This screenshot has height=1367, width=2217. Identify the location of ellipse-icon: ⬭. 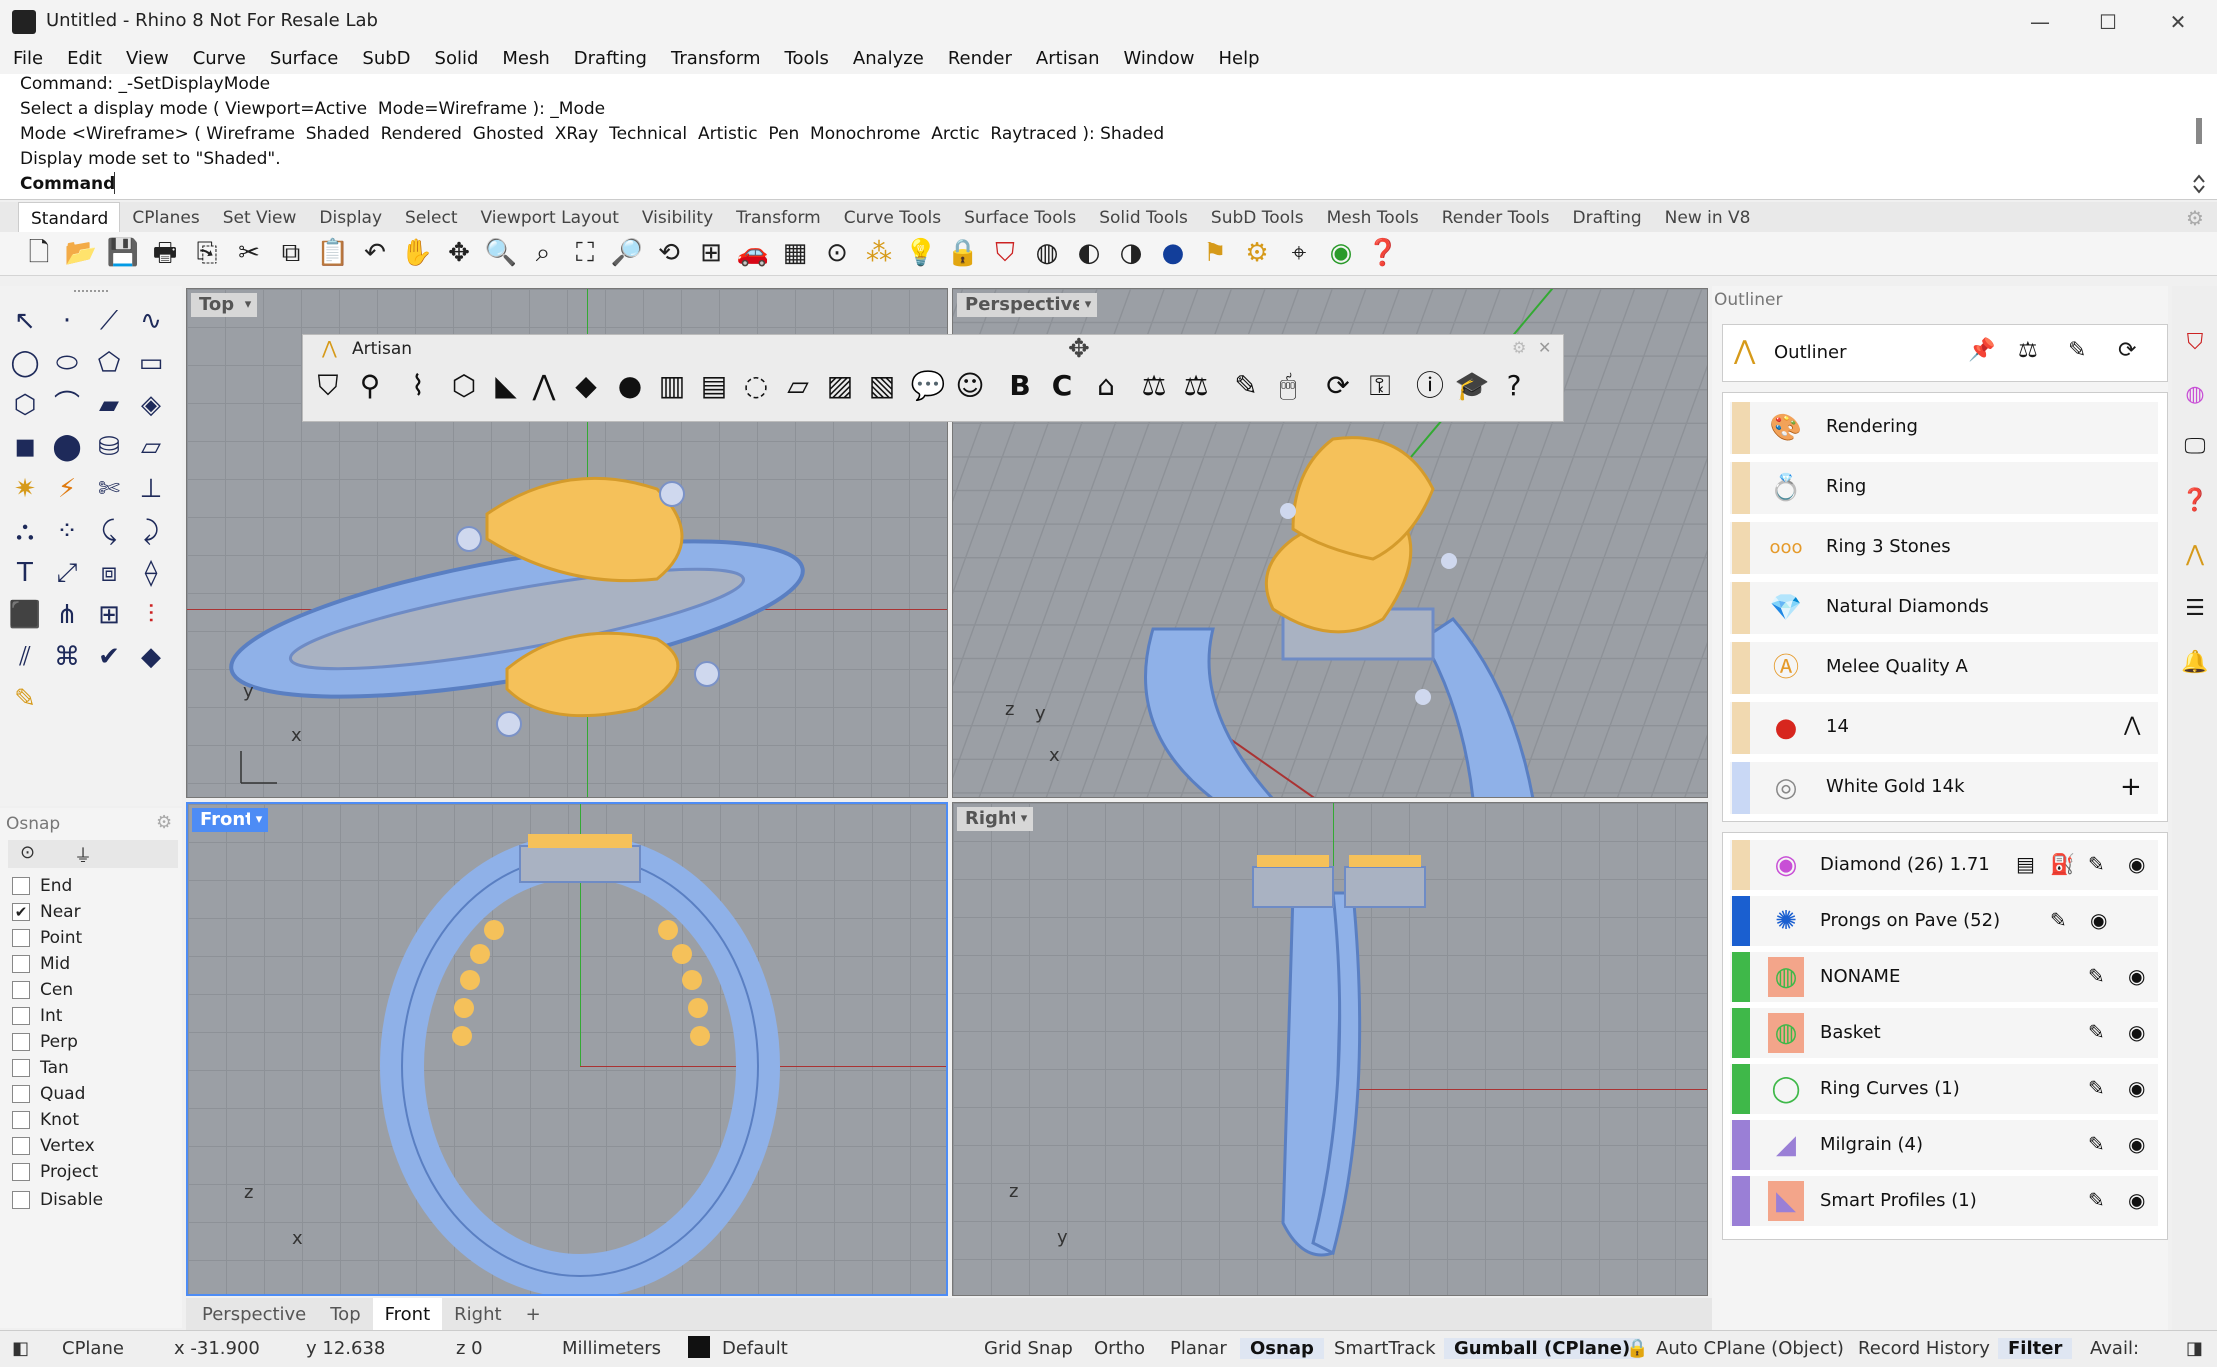
(67, 363).